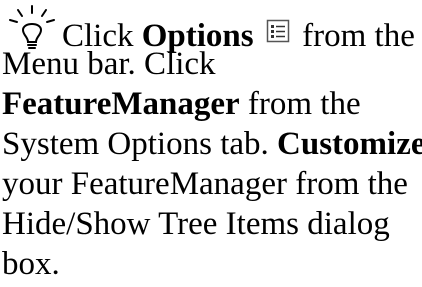 This screenshot has height=287, width=422. Describe the element at coordinates (300, 104) in the screenshot. I see `tip-text-line3-post: from the` at that location.